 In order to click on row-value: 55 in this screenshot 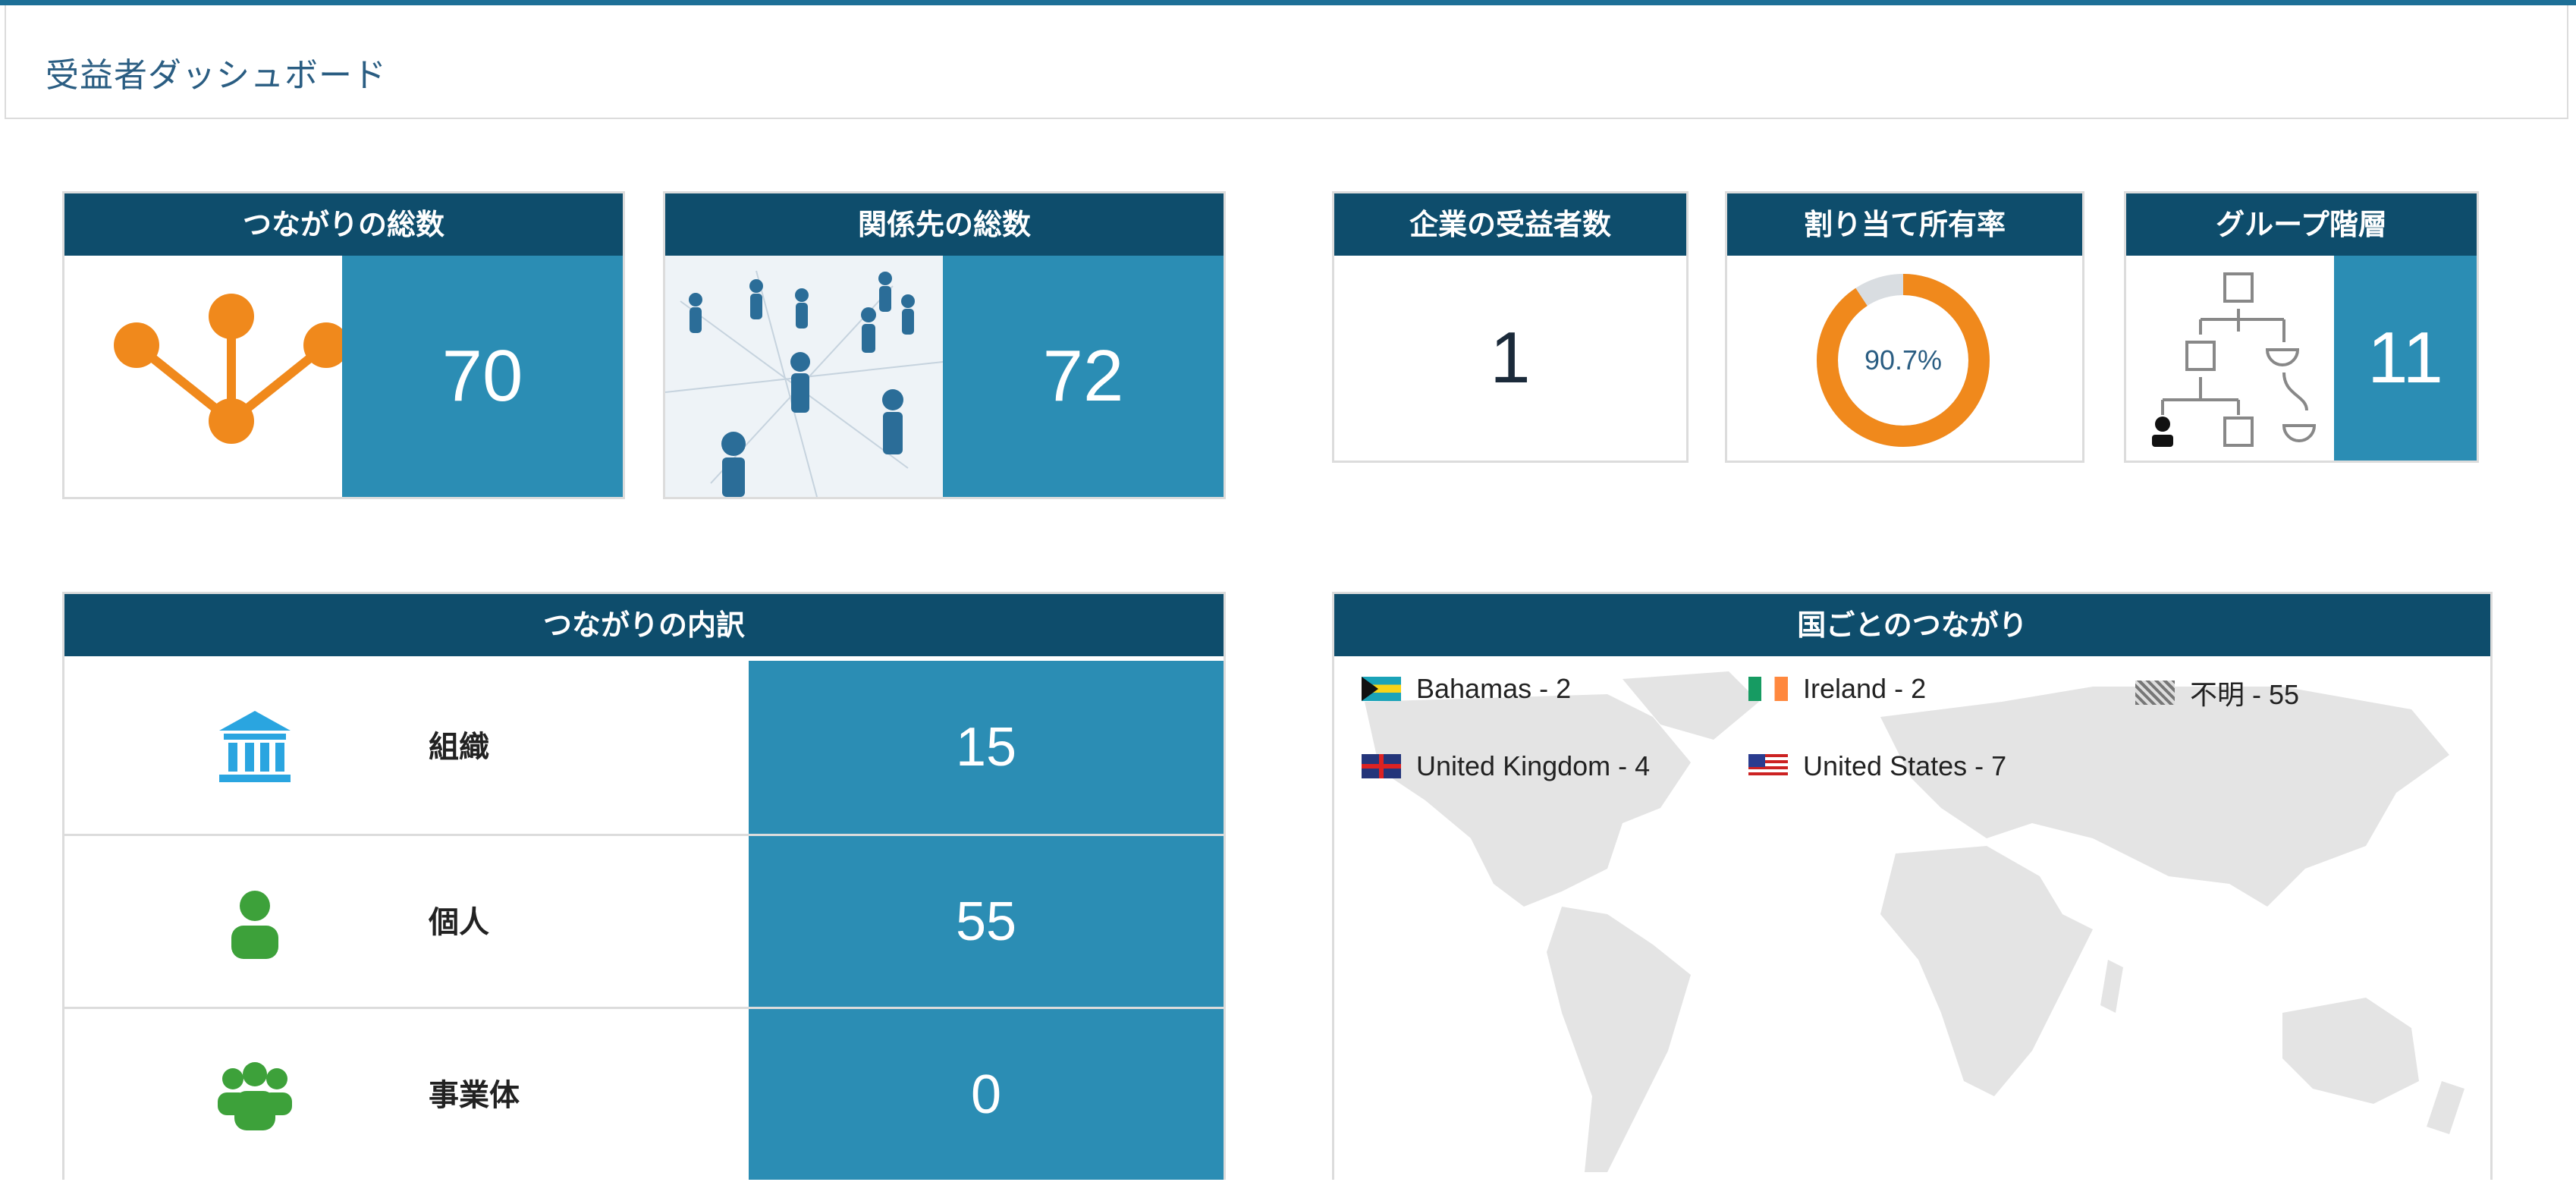, I will do `click(986, 921)`.